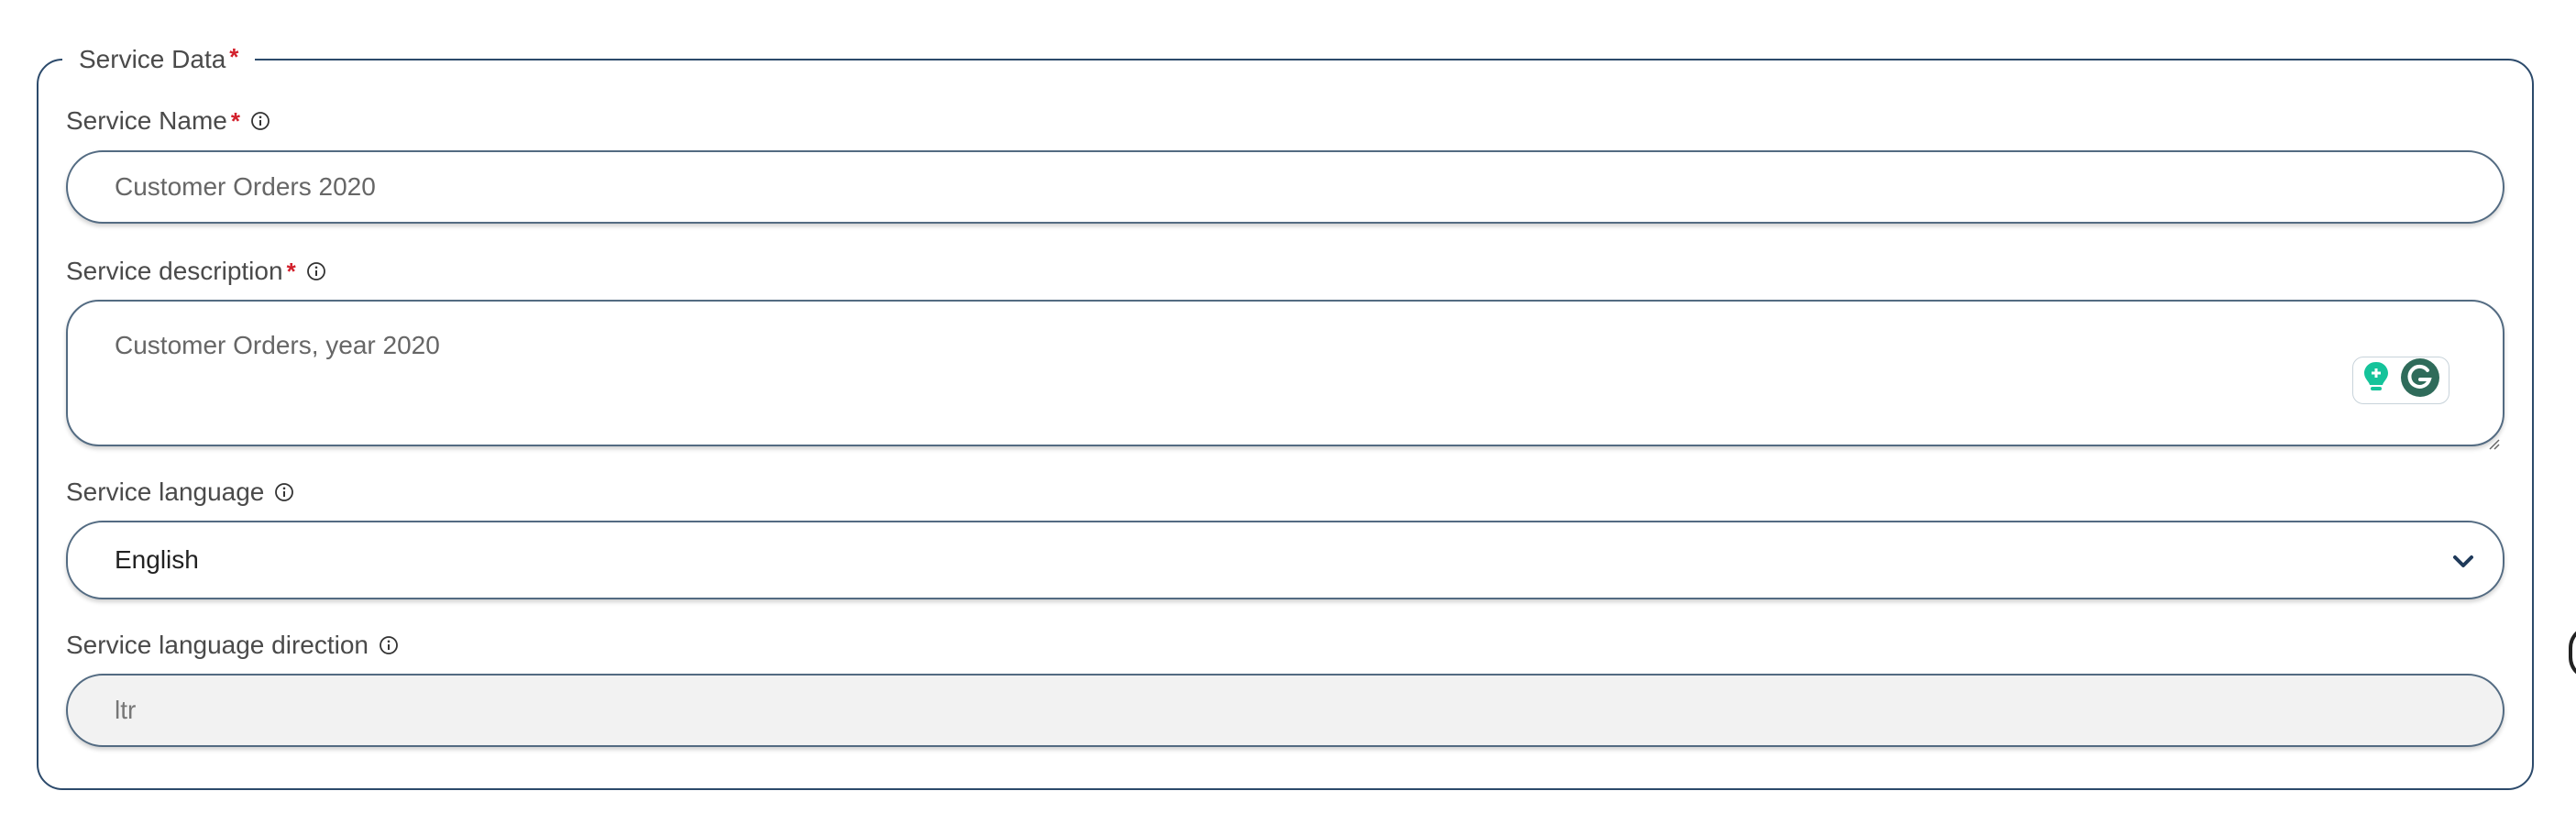 The image size is (2576, 824). What do you see at coordinates (165, 492) in the screenshot?
I see `service-language-label-text: Service language` at bounding box center [165, 492].